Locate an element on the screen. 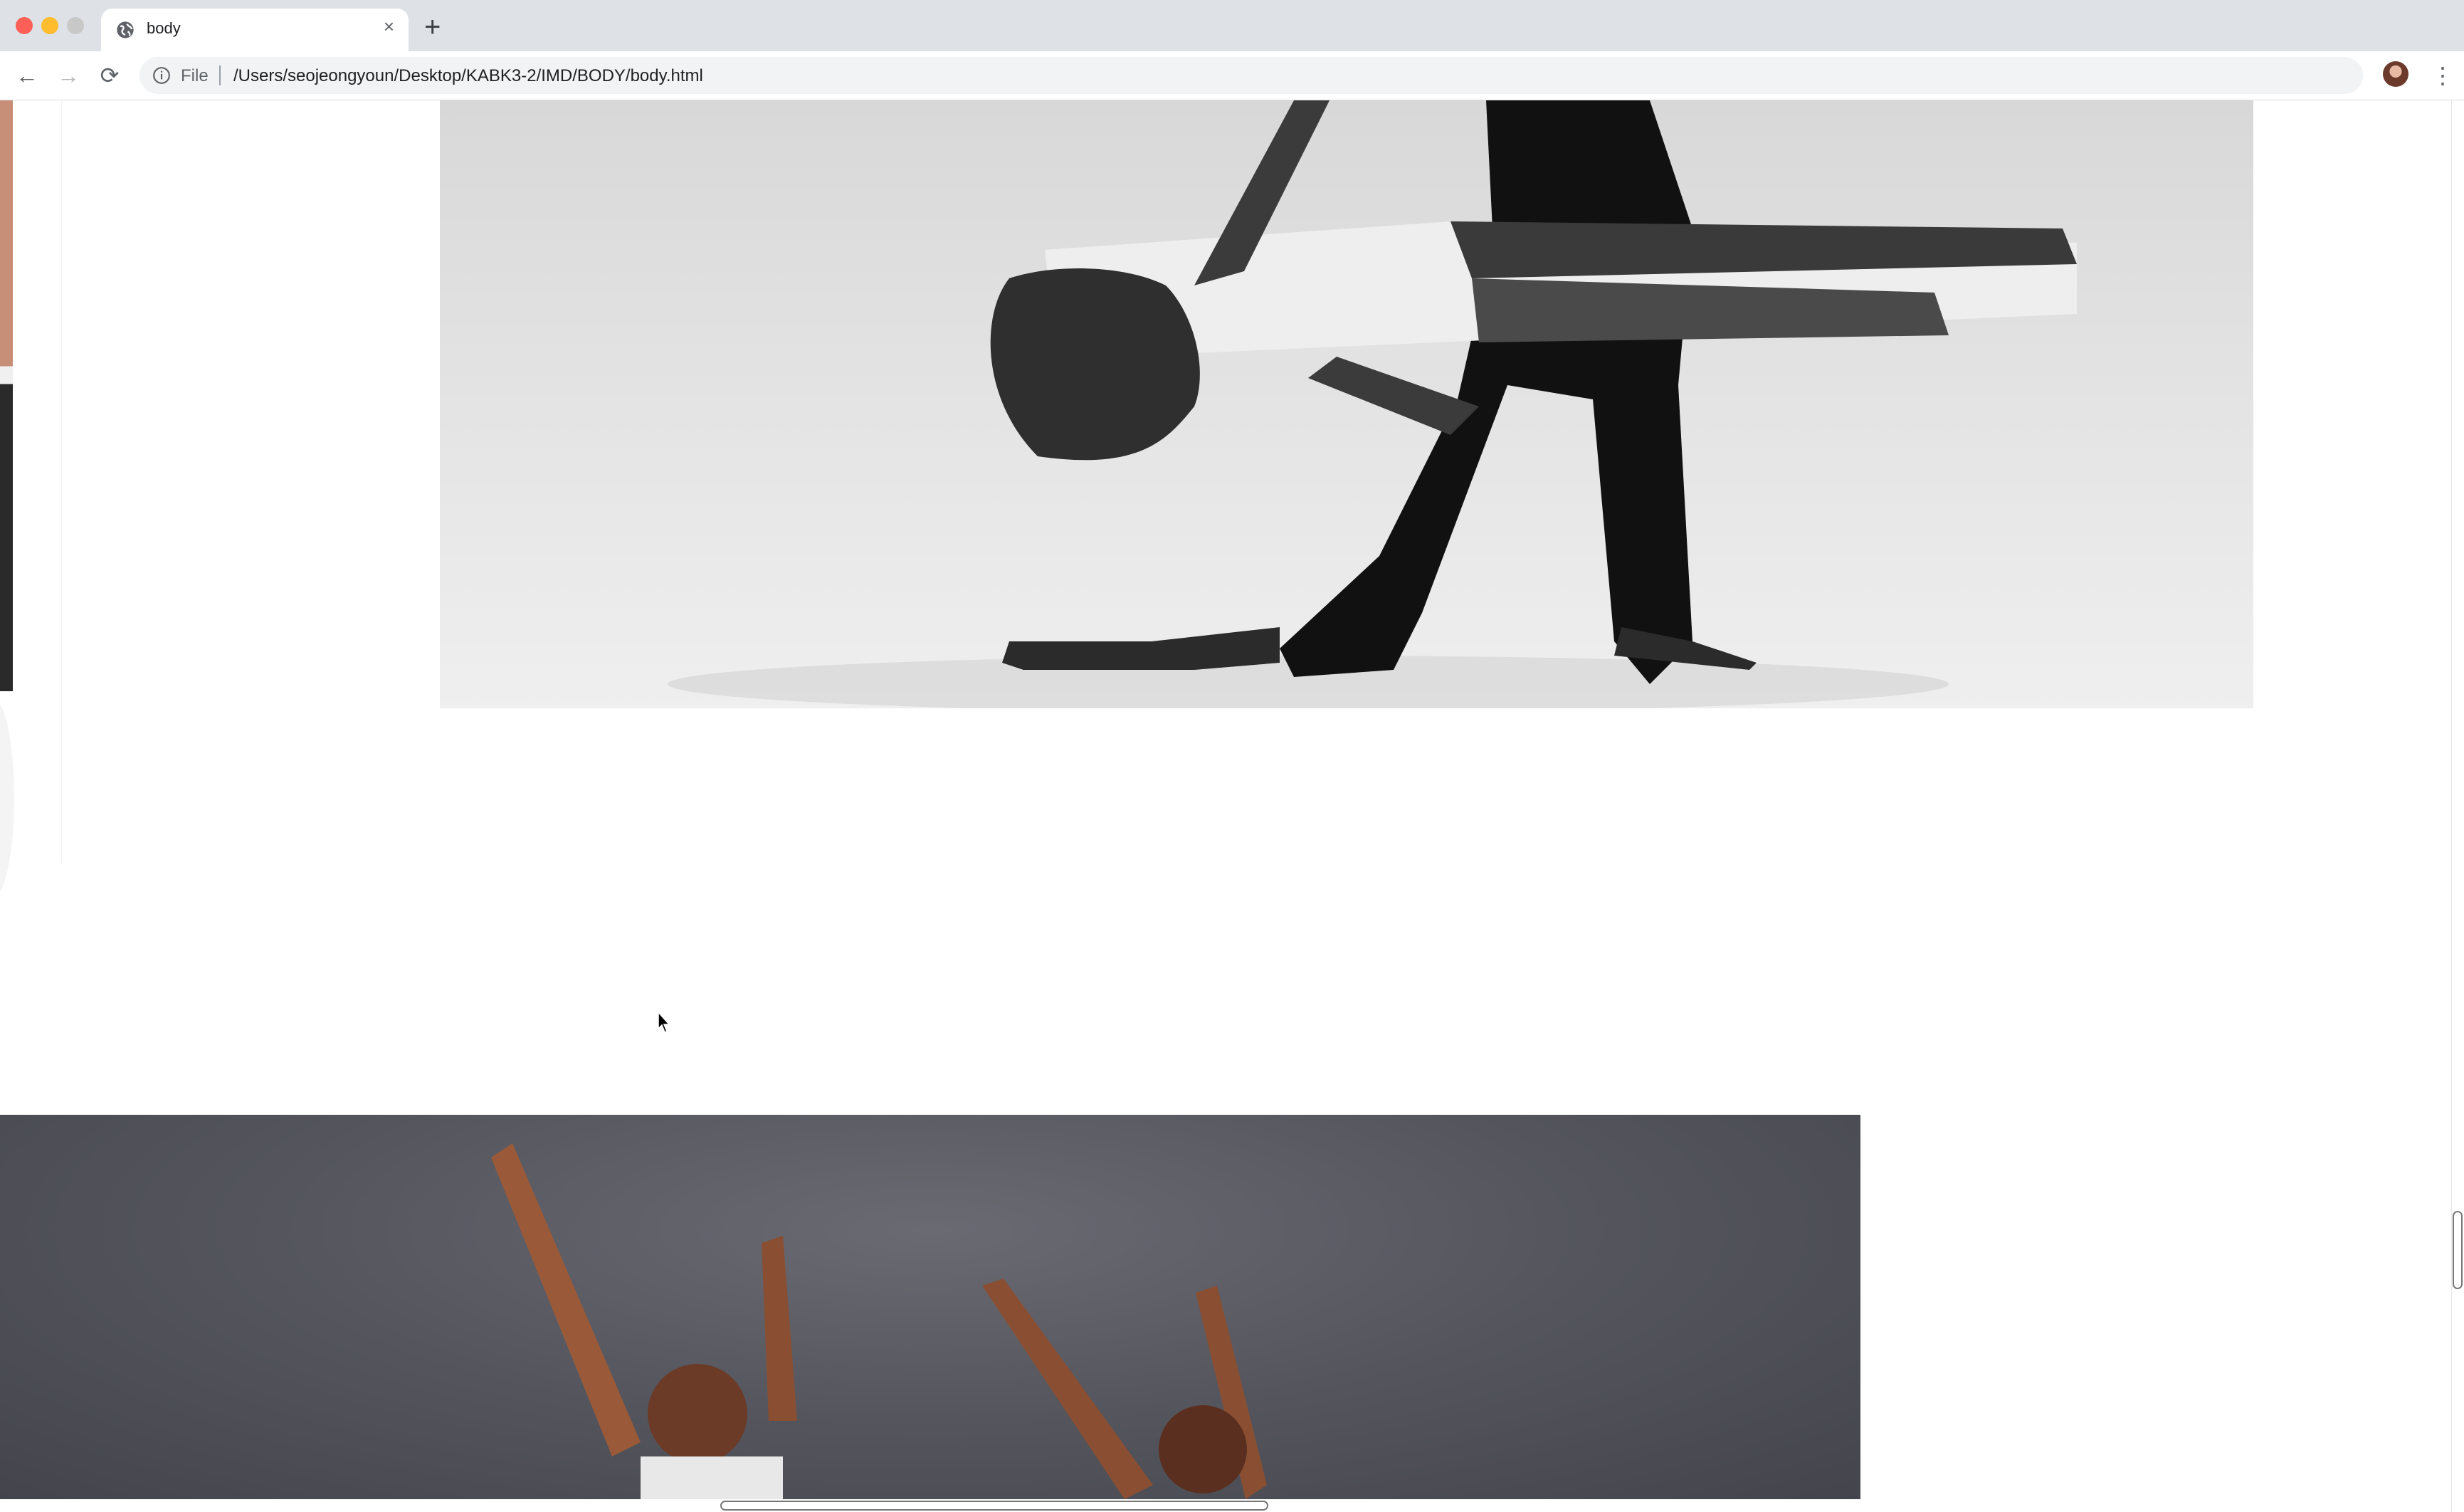 The width and height of the screenshot is (2464, 1512). tab-close-icon: × is located at coordinates (389, 26).